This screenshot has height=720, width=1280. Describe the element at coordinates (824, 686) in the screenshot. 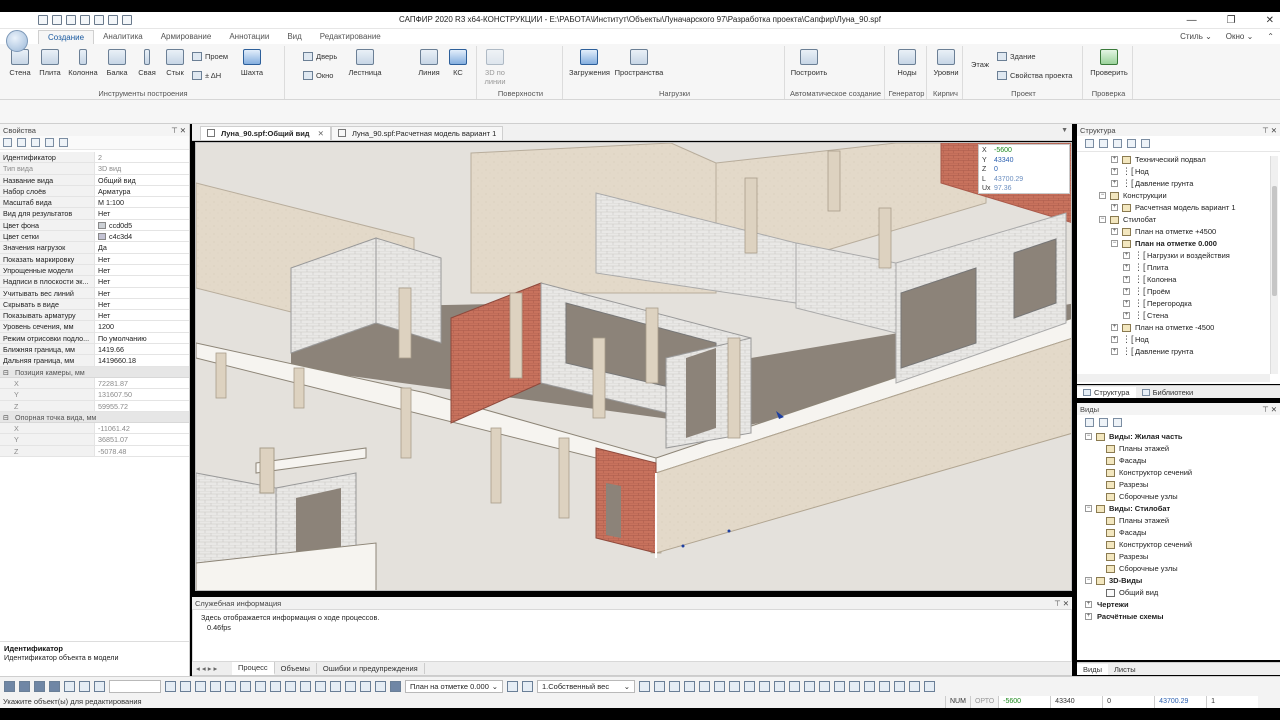

I see `shaded-icon` at that location.